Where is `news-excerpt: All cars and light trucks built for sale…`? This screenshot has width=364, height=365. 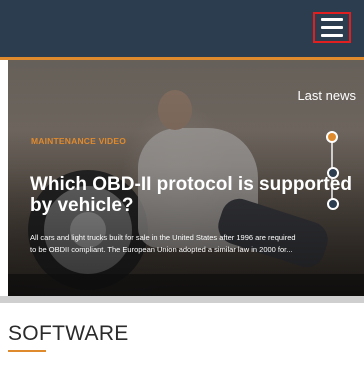
news-excerpt: All cars and light trucks built for sale… is located at coordinates (163, 243).